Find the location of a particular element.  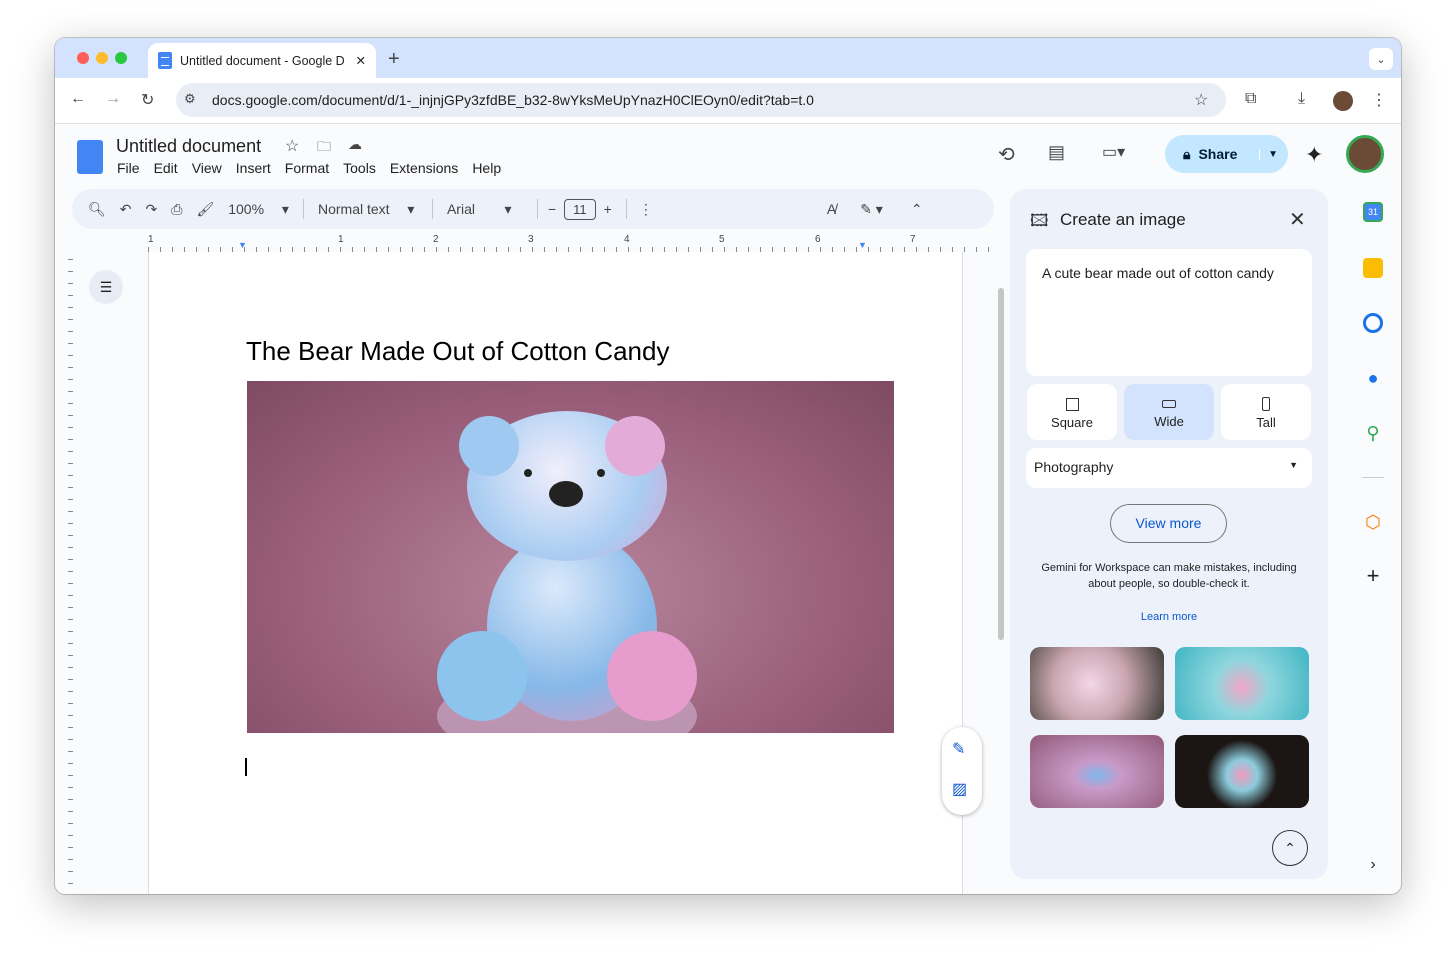

right-indent-marker: ▼ is located at coordinates (862, 245).